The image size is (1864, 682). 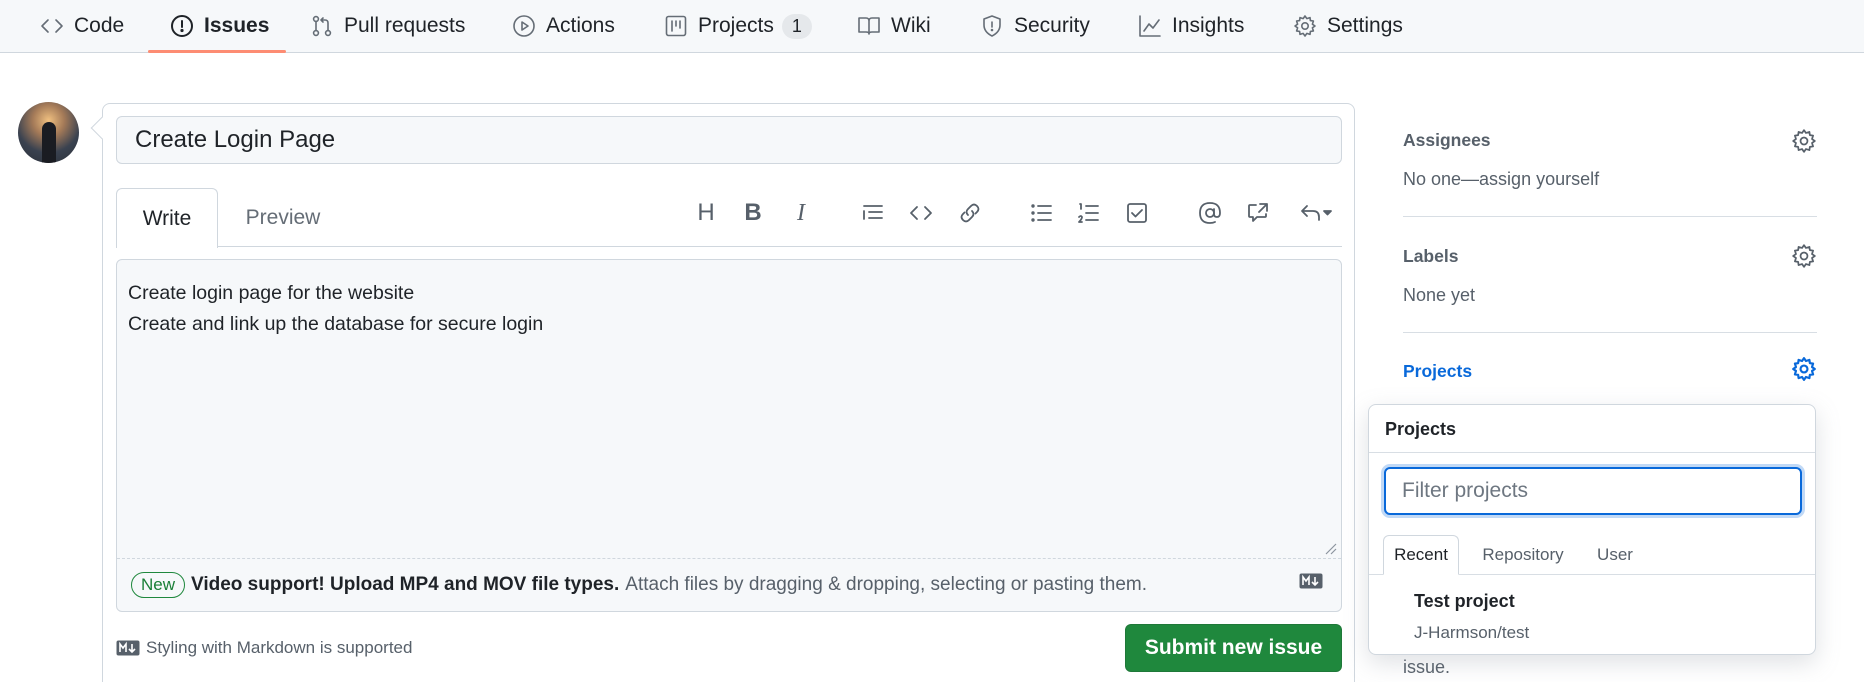 I want to click on tab-wiki: Wiki, so click(x=894, y=26).